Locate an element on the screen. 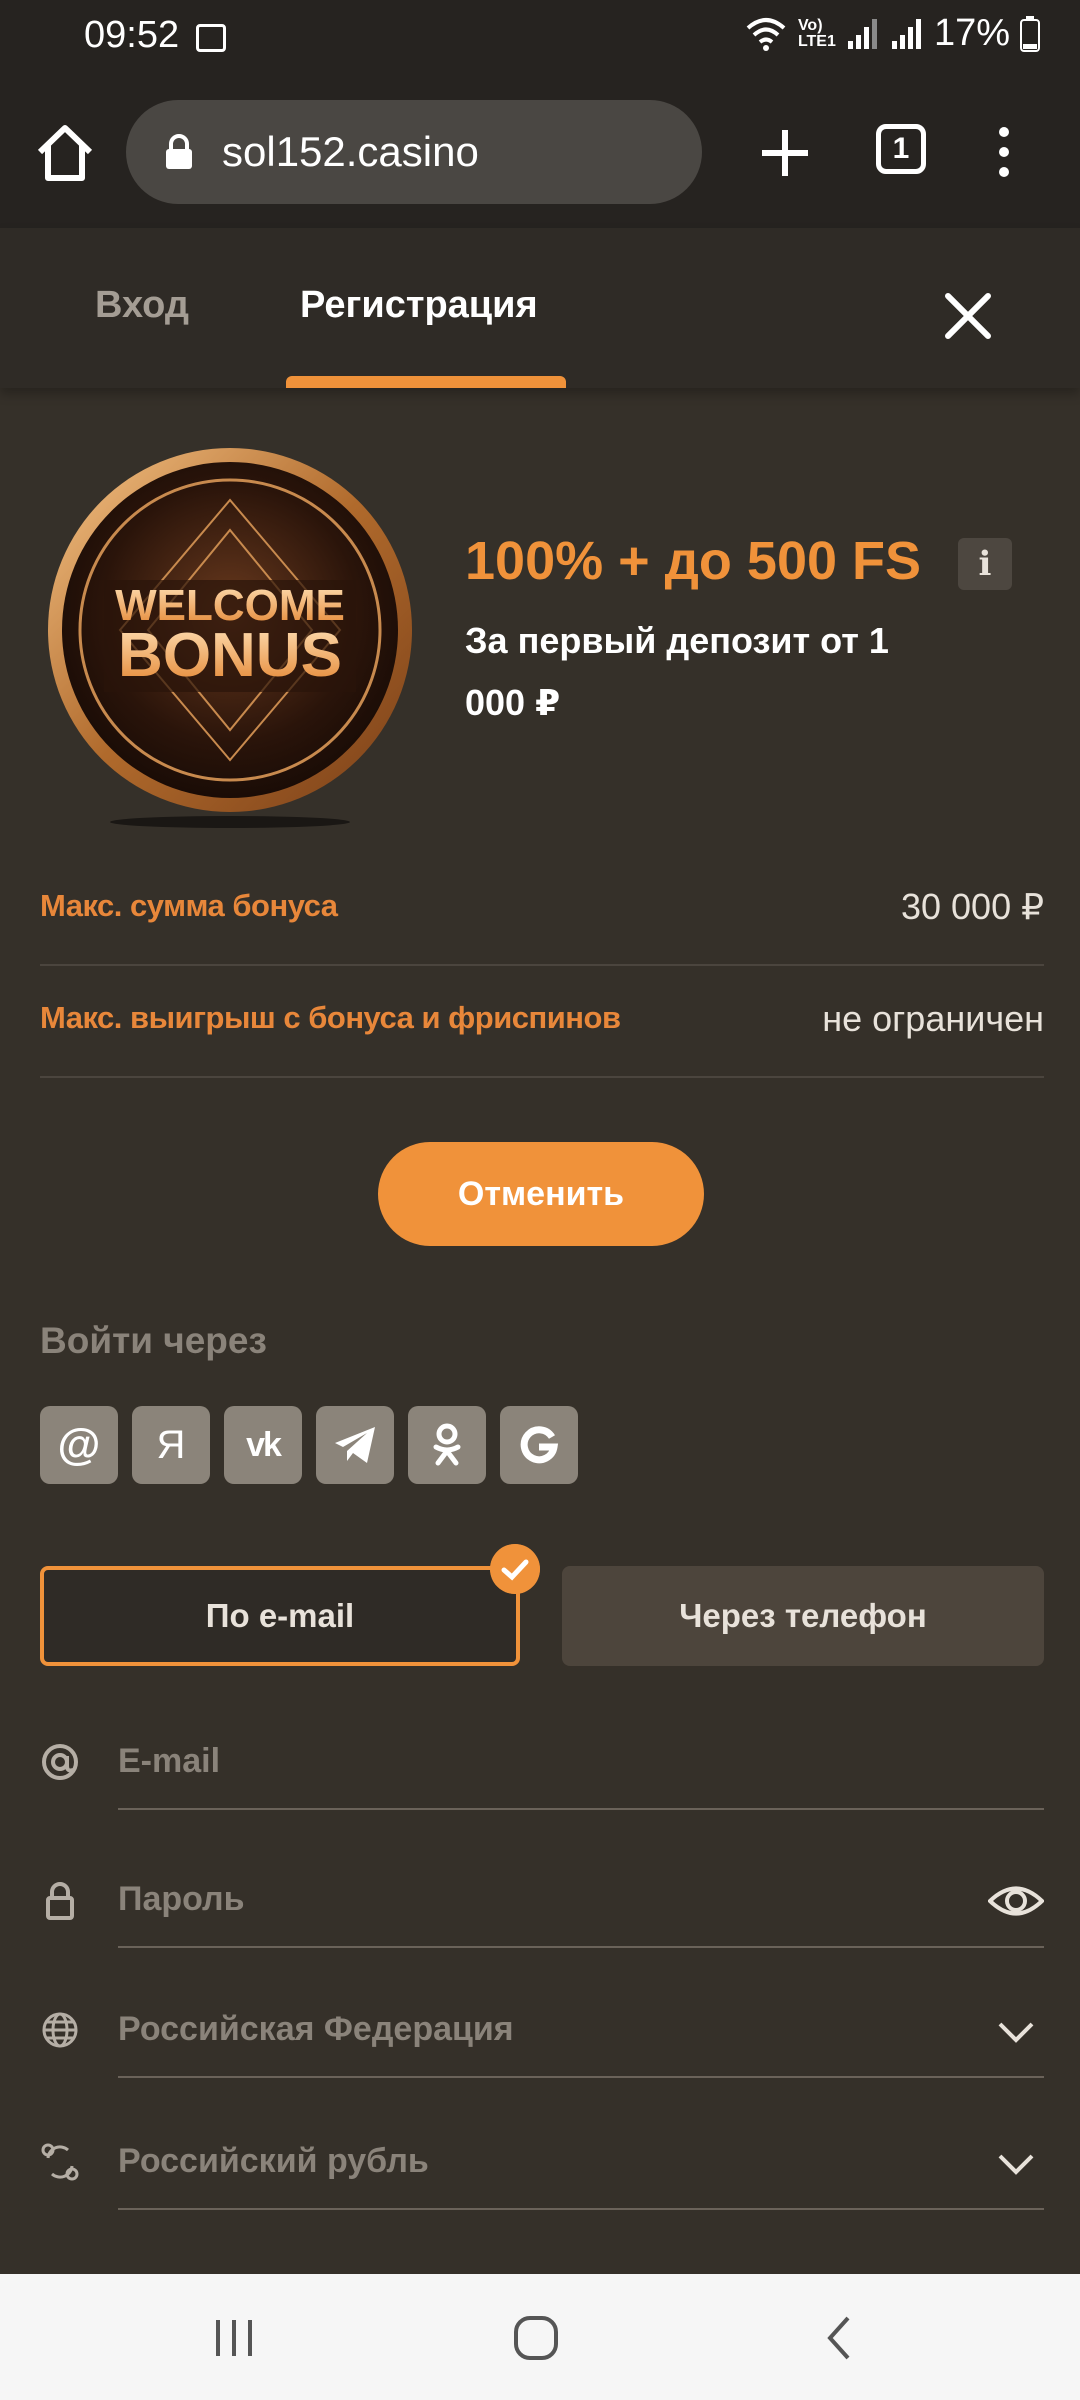 The width and height of the screenshot is (1080, 2400). login-via-label: Войти через is located at coordinates (153, 1340).